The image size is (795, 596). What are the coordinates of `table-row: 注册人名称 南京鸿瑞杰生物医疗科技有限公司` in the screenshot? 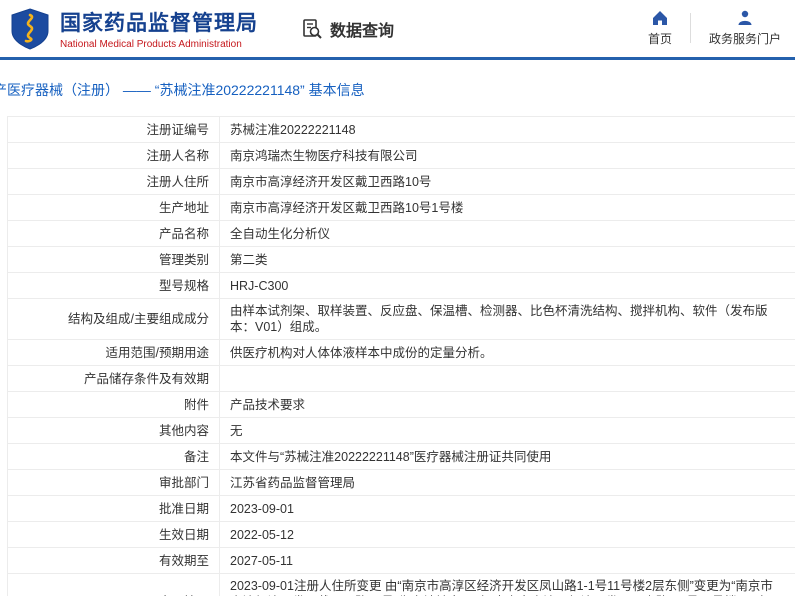 It's located at (401, 156).